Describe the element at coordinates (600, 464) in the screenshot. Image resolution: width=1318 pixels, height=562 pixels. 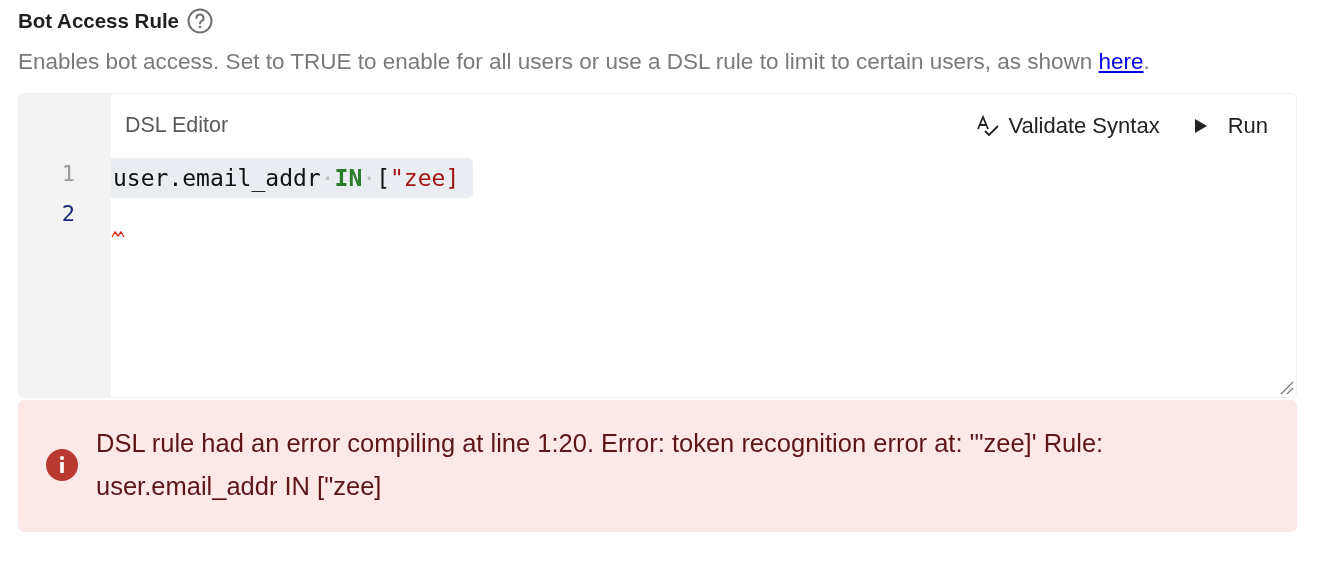
I see `error-message: DSL rule had an error compiling at line 1:20. Error: token recognition error at: '"zee]' Rule: user.email_addr IN ["zee]` at that location.